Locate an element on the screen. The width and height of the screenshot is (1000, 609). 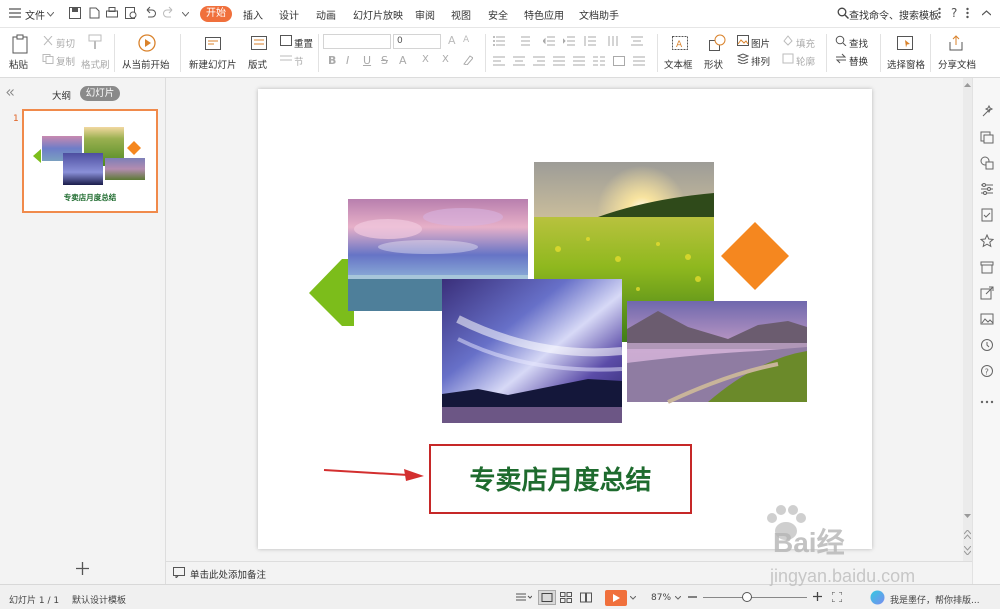
collapse-panel-icon is located at coordinates (10, 92).